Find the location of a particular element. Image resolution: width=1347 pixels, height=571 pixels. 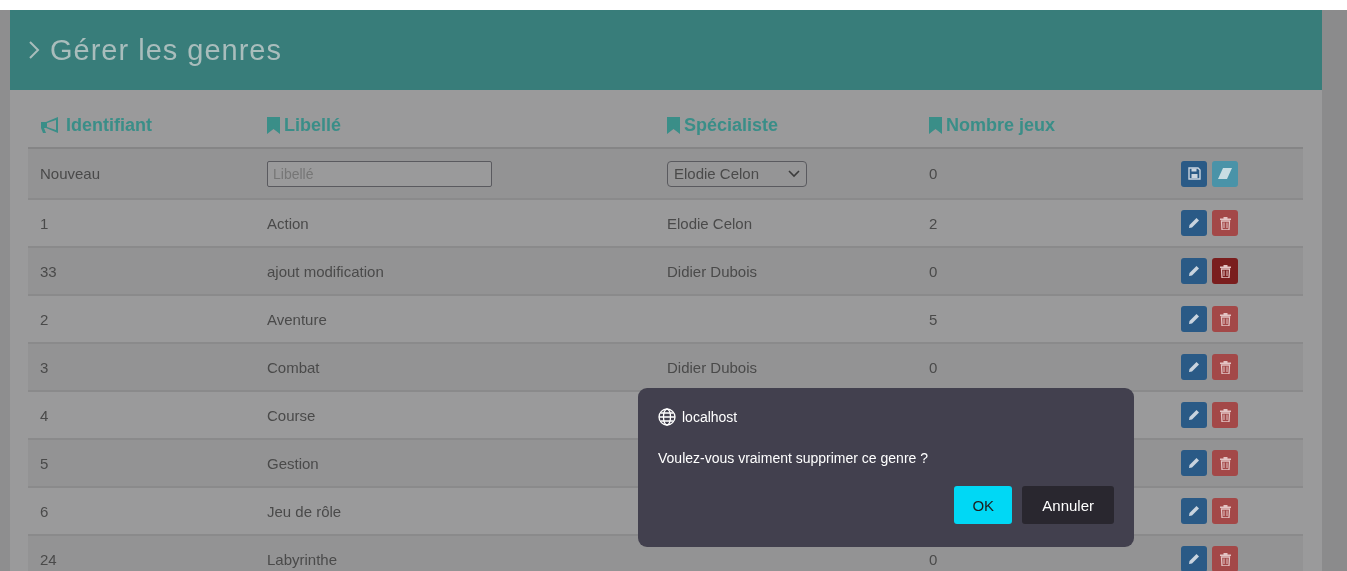

dialog-origin: localhost is located at coordinates (710, 417).